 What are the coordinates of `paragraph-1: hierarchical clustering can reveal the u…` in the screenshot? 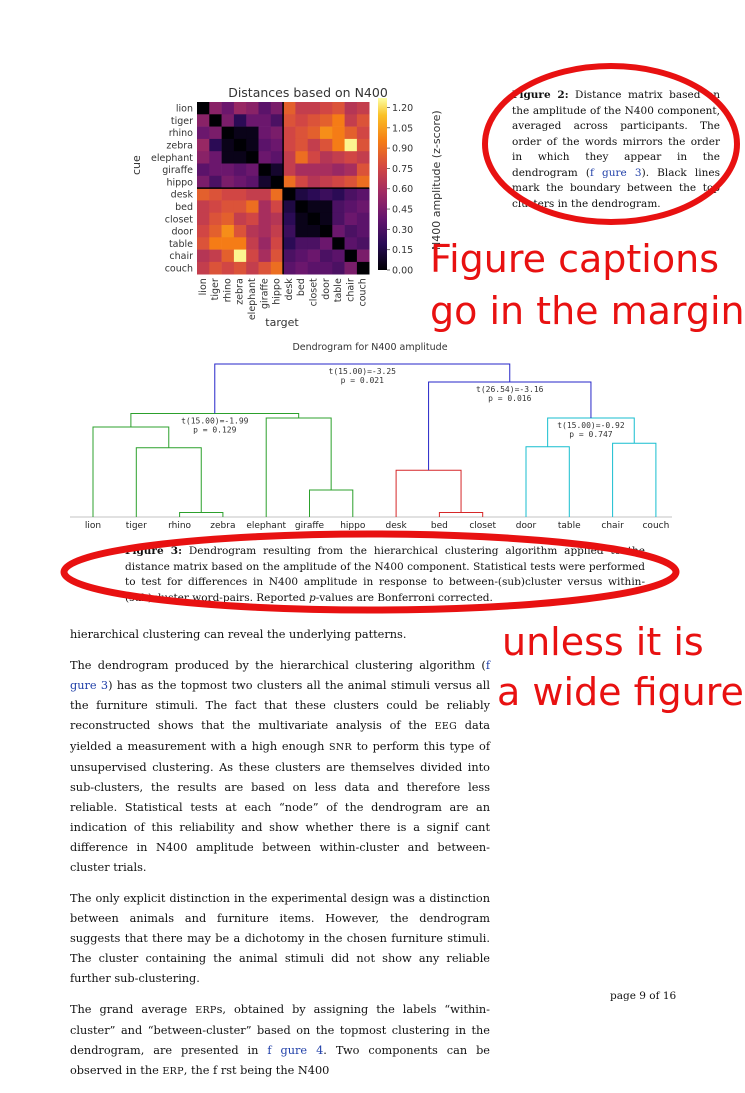 It's located at (238, 634).